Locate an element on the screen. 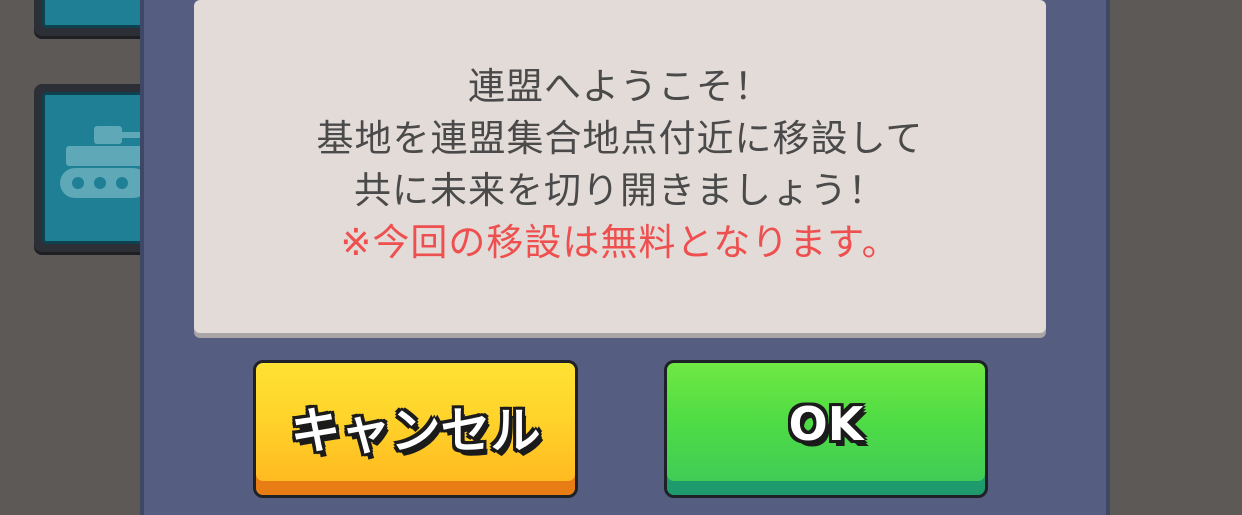 The image size is (1242, 515). message-line-welcome: 連盟へようこそ！ is located at coordinates (620, 86).